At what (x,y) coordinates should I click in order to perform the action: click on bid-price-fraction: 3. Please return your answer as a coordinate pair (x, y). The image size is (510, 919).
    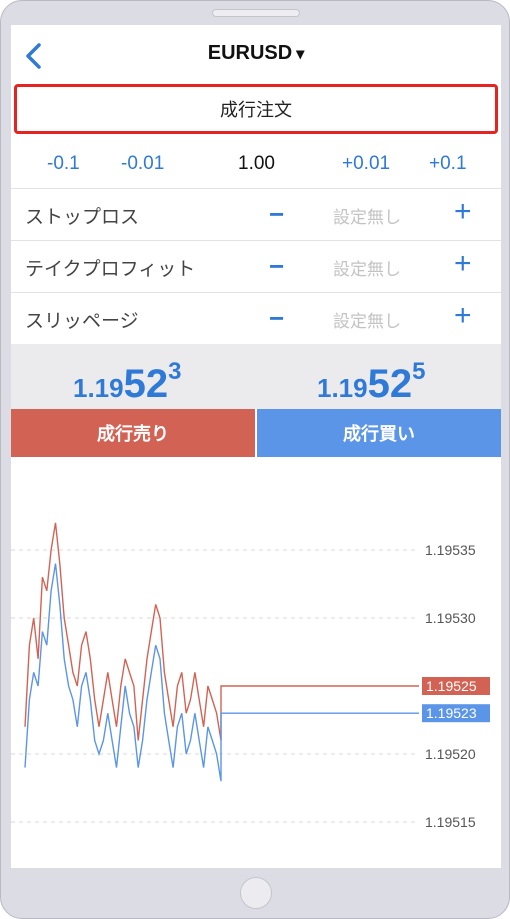
    Looking at the image, I should click on (175, 371).